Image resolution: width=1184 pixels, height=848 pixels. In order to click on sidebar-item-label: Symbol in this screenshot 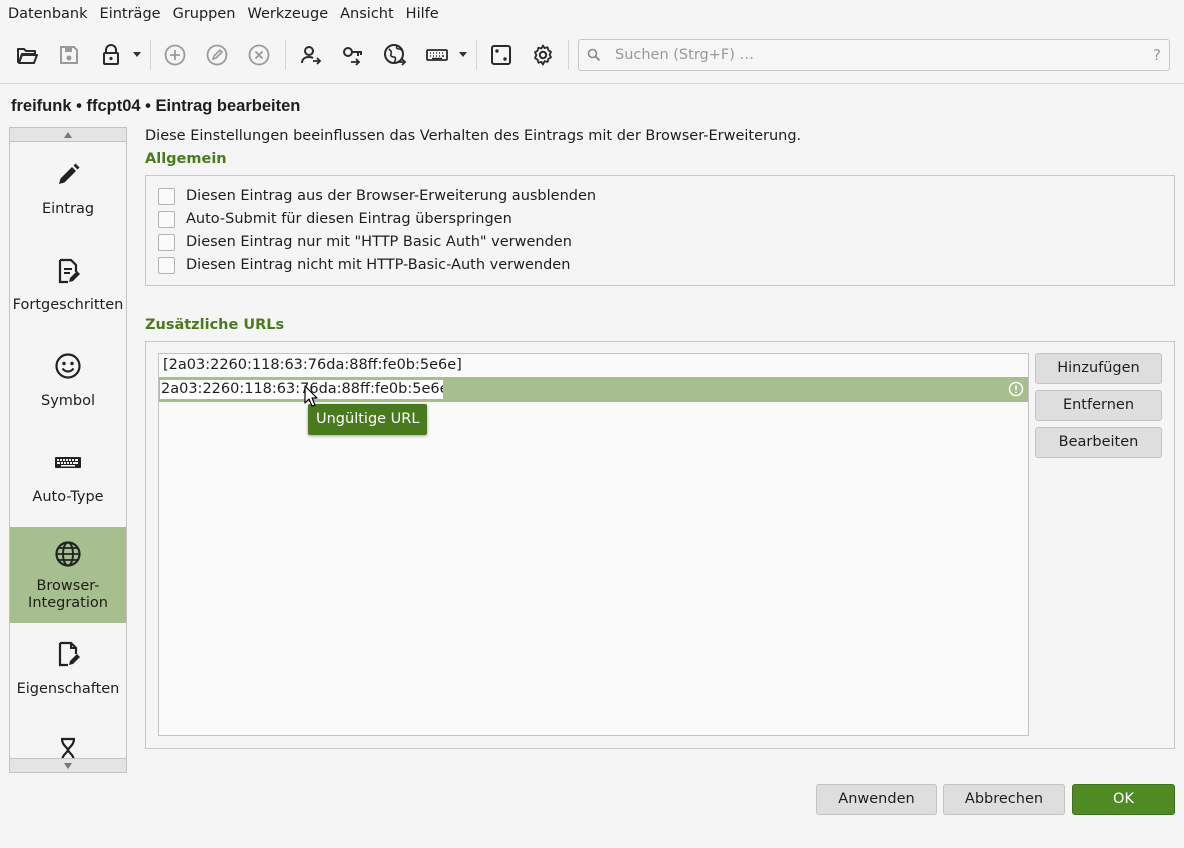, I will do `click(67, 401)`.